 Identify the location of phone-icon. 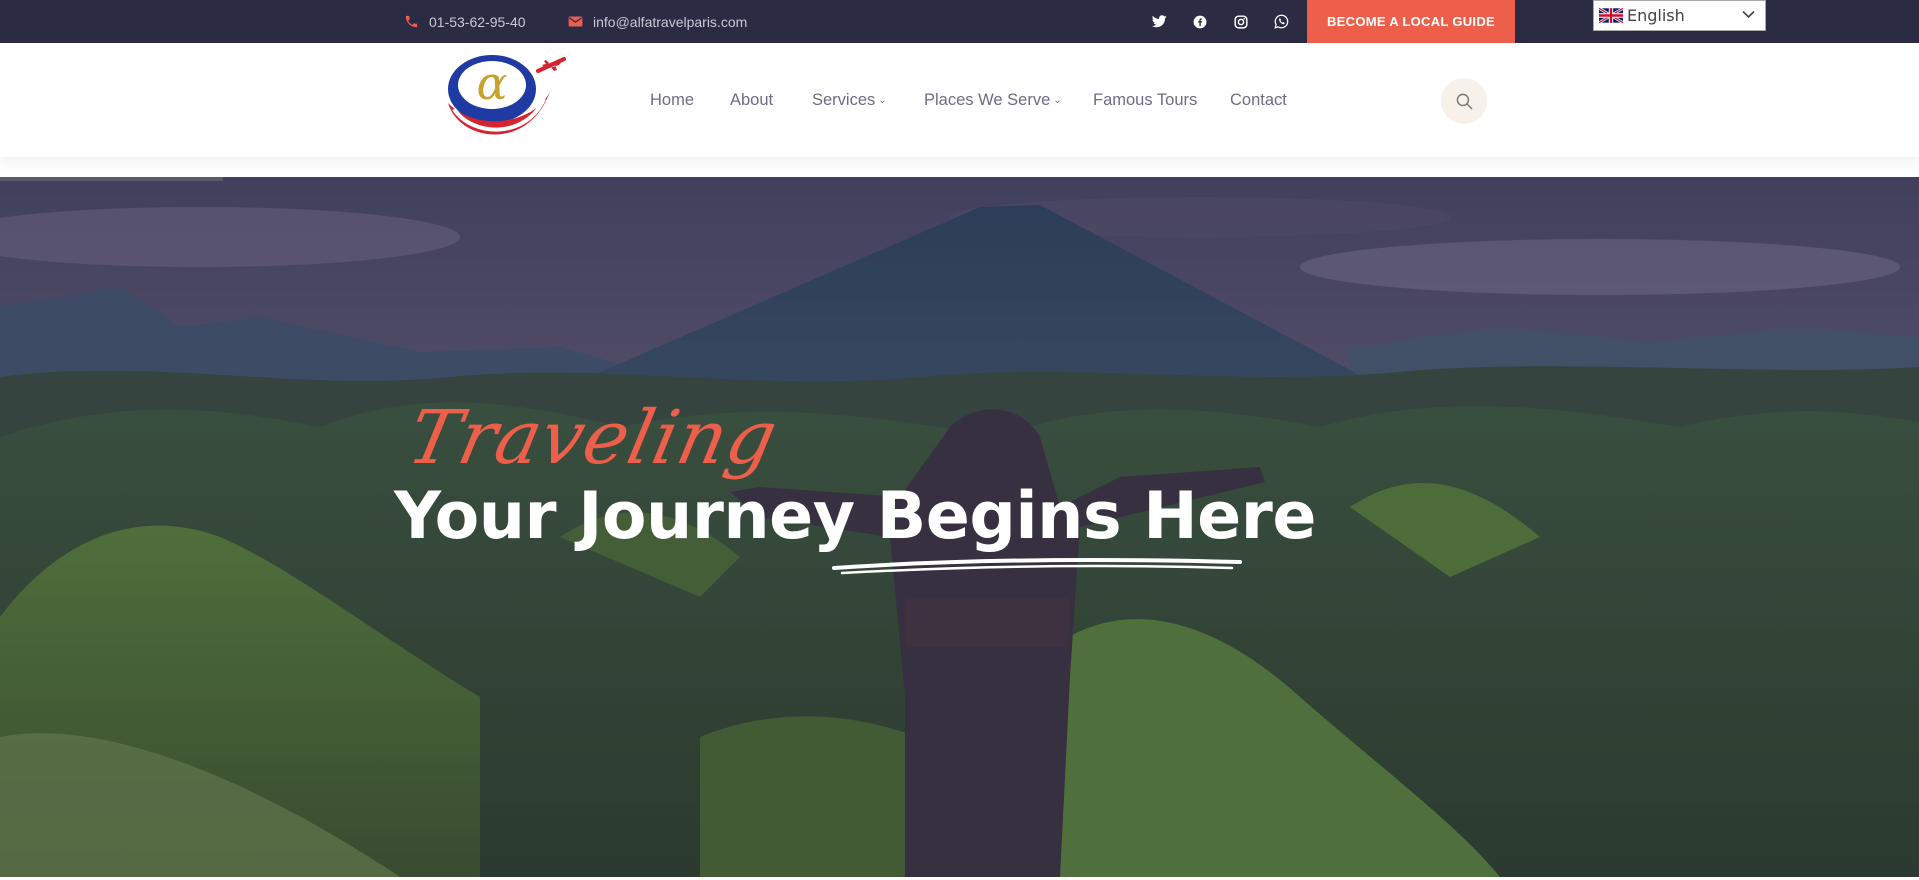
(411, 21).